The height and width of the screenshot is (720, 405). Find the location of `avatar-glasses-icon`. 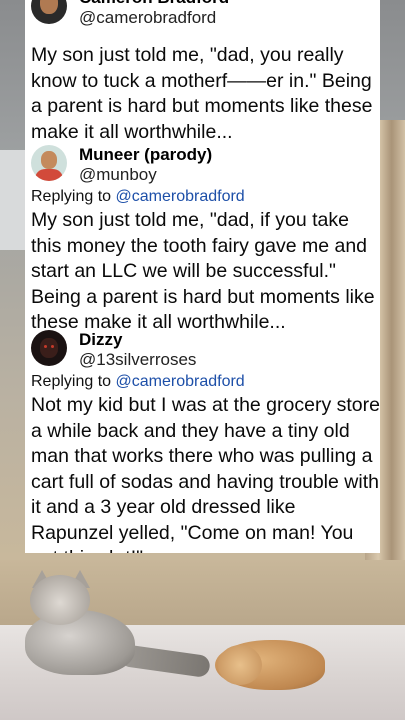

avatar-glasses-icon is located at coordinates (49, 2).